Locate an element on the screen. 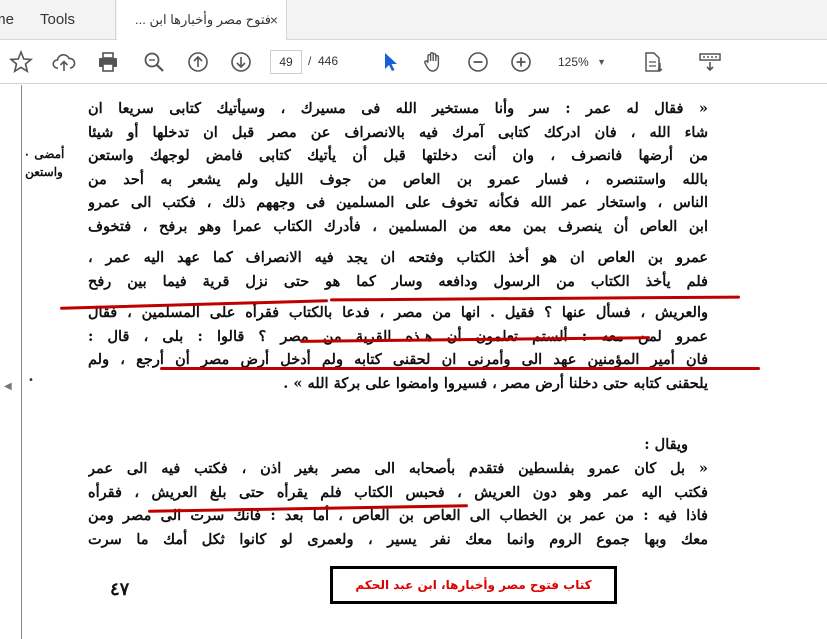  tab-home: Home is located at coordinates (11, 20).